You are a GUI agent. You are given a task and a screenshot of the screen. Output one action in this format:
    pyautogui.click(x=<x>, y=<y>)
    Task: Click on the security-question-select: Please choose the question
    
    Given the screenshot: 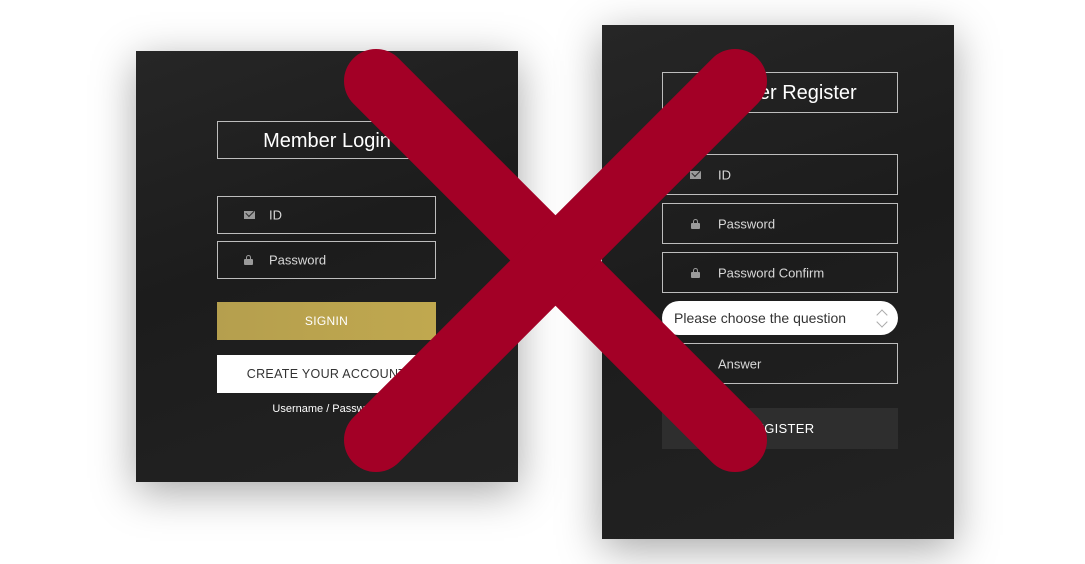 What is the action you would take?
    pyautogui.click(x=780, y=318)
    